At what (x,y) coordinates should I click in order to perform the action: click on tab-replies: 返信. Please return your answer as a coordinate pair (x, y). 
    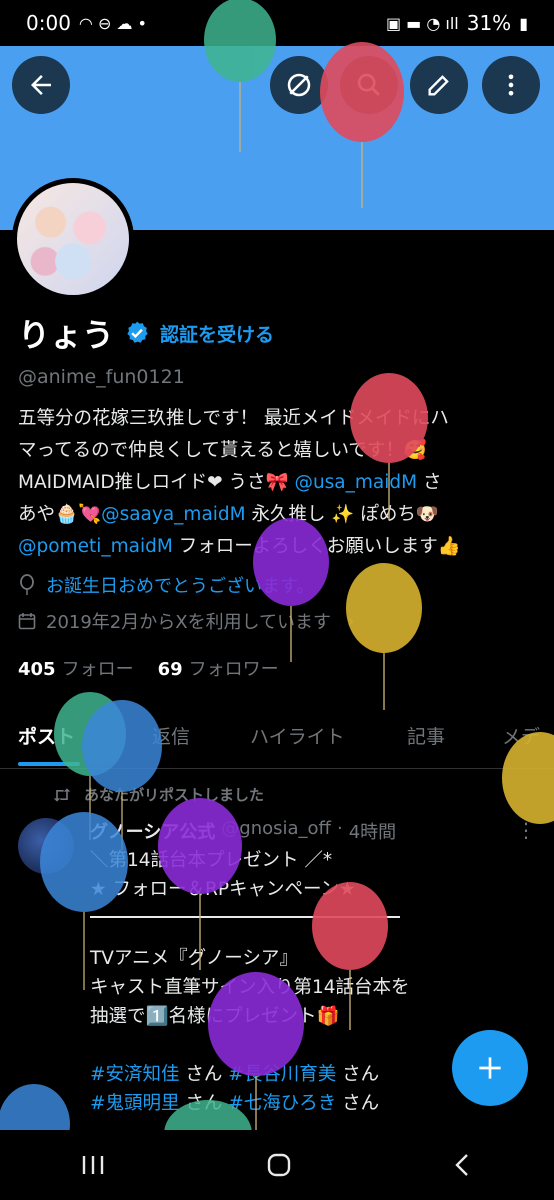
    Looking at the image, I should click on (171, 735).